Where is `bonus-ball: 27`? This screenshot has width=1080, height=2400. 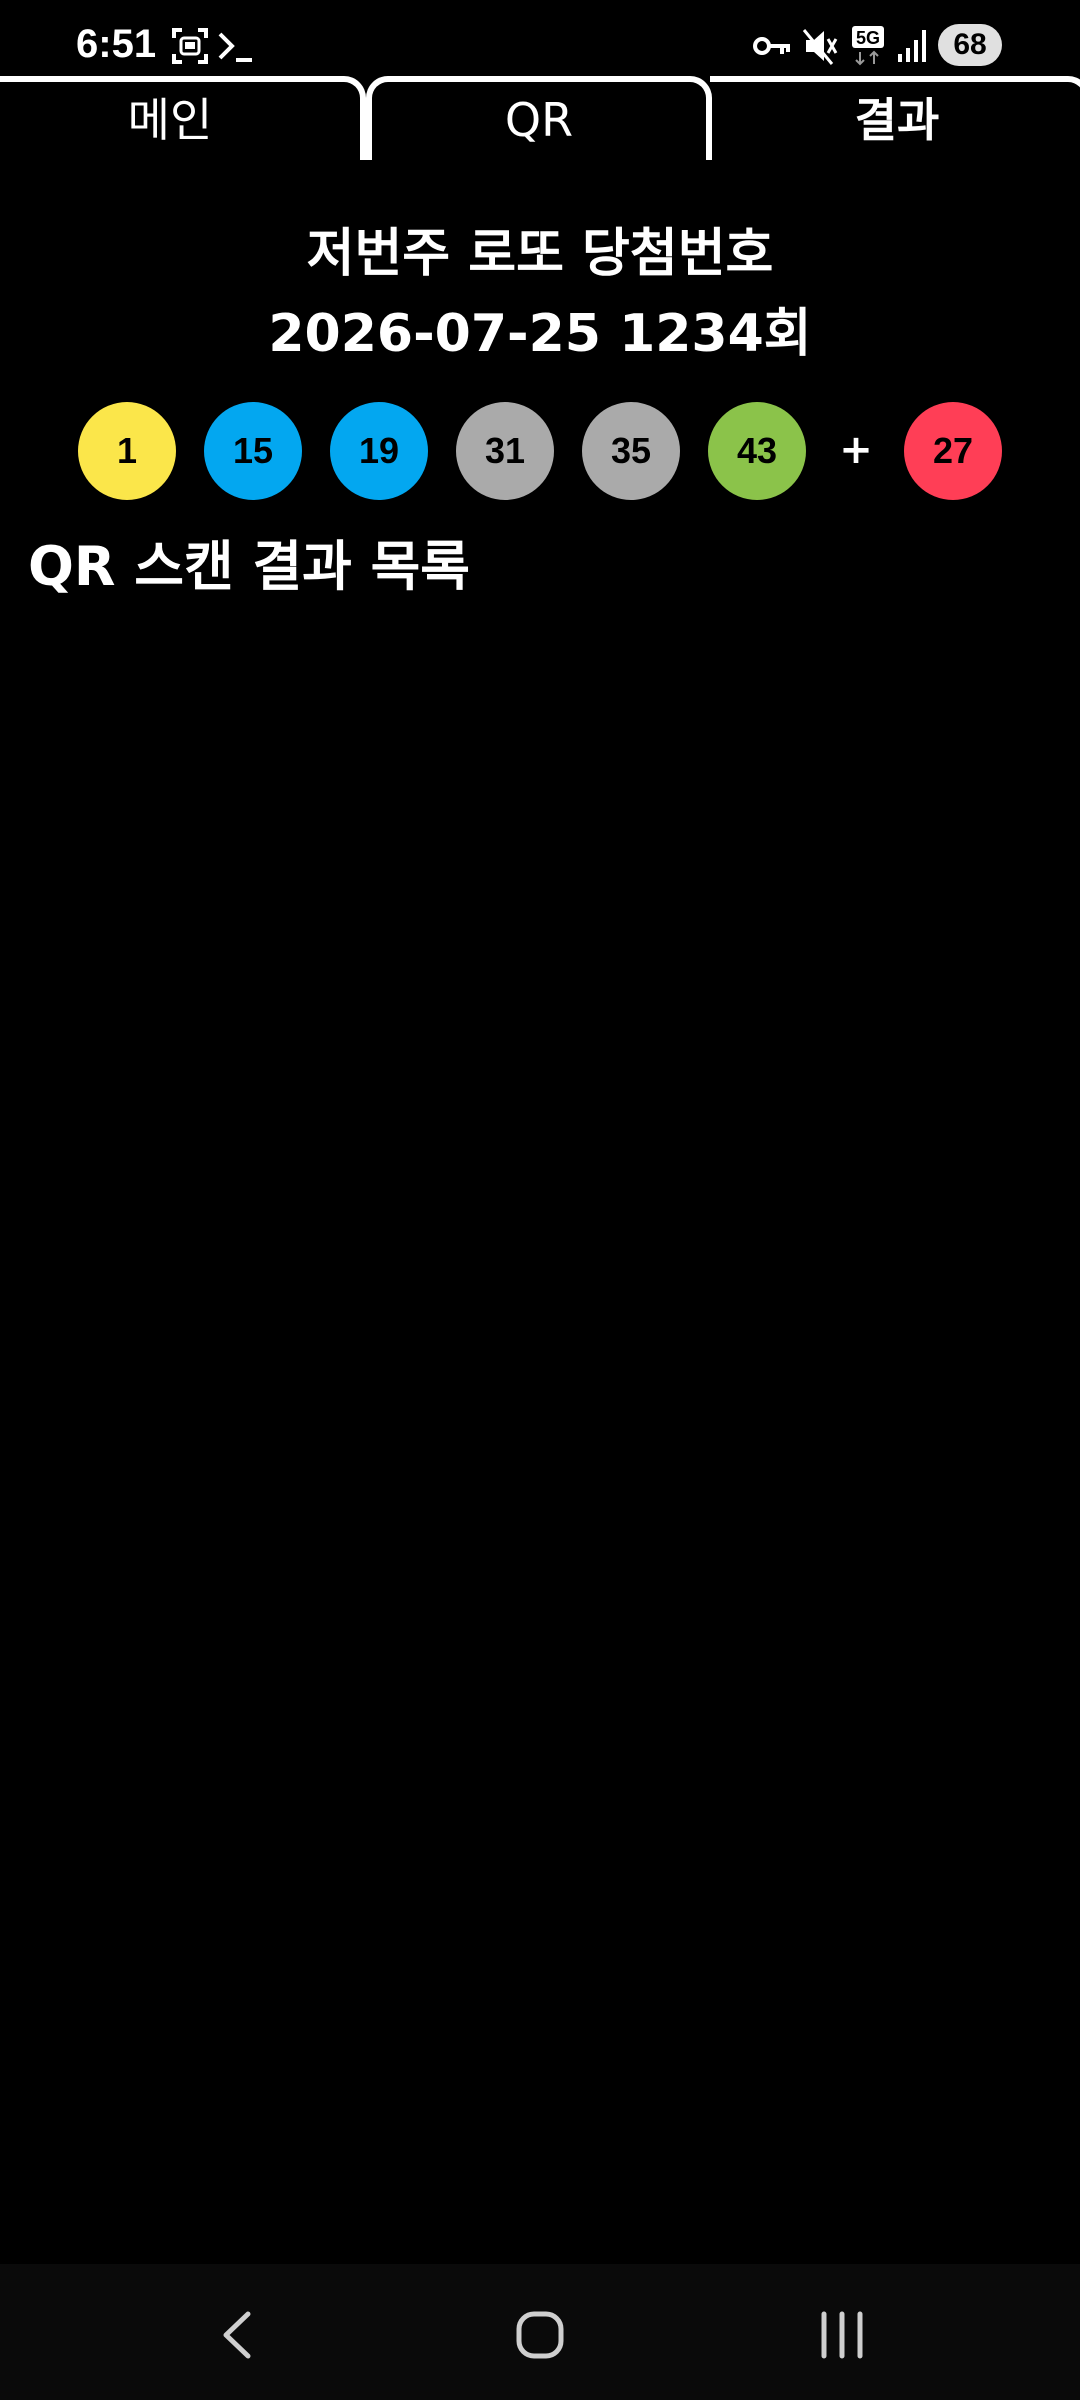
bonus-ball: 27 is located at coordinates (953, 451).